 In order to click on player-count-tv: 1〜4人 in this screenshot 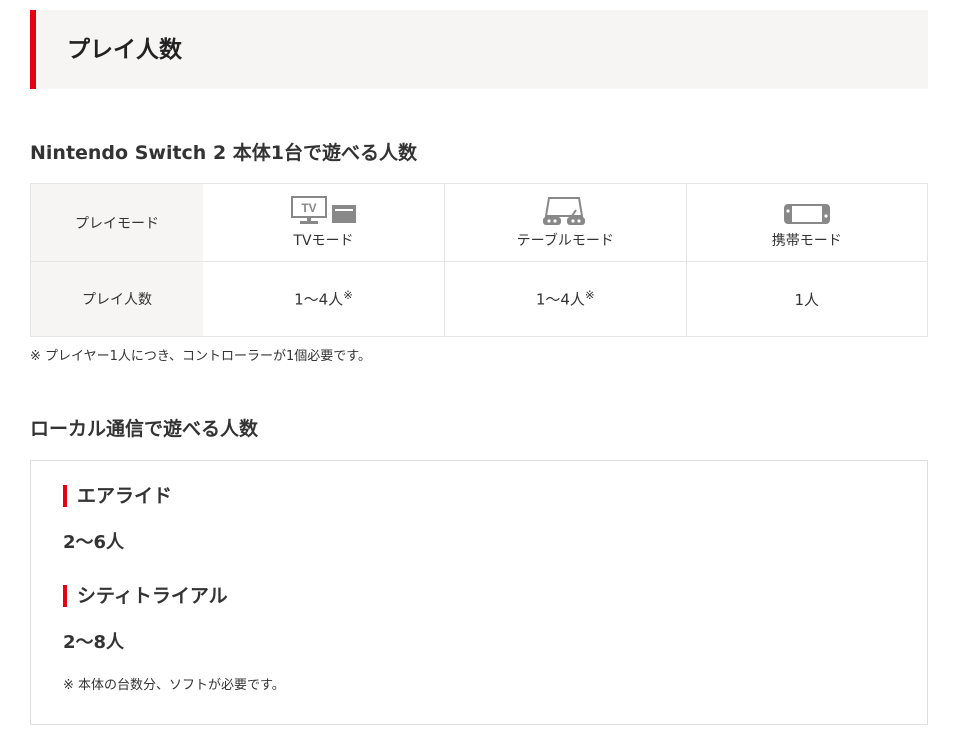, I will do `click(319, 299)`.